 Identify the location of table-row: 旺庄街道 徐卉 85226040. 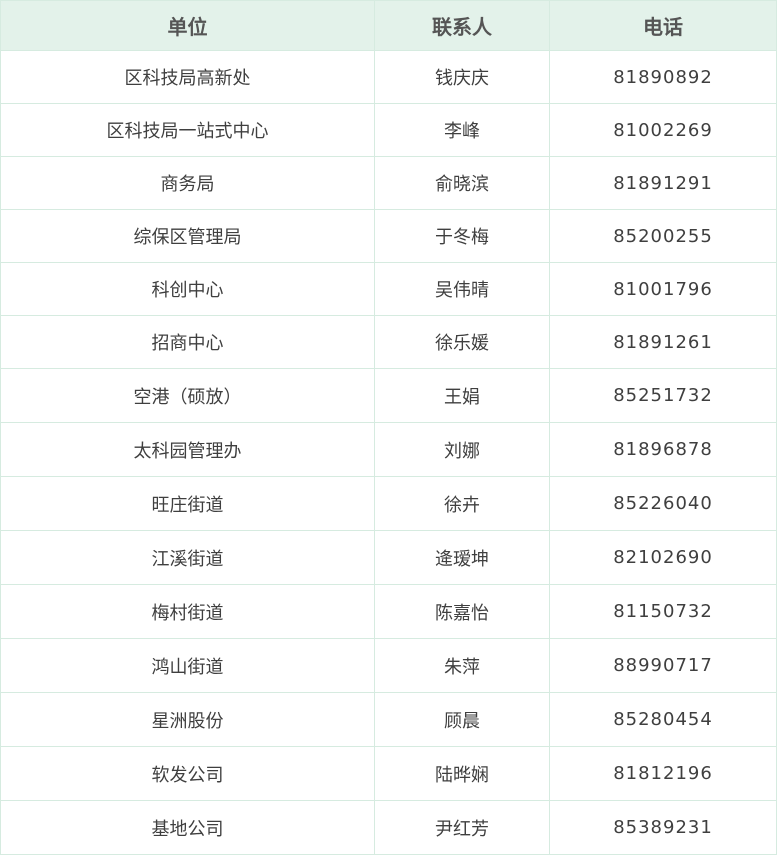
(388, 503).